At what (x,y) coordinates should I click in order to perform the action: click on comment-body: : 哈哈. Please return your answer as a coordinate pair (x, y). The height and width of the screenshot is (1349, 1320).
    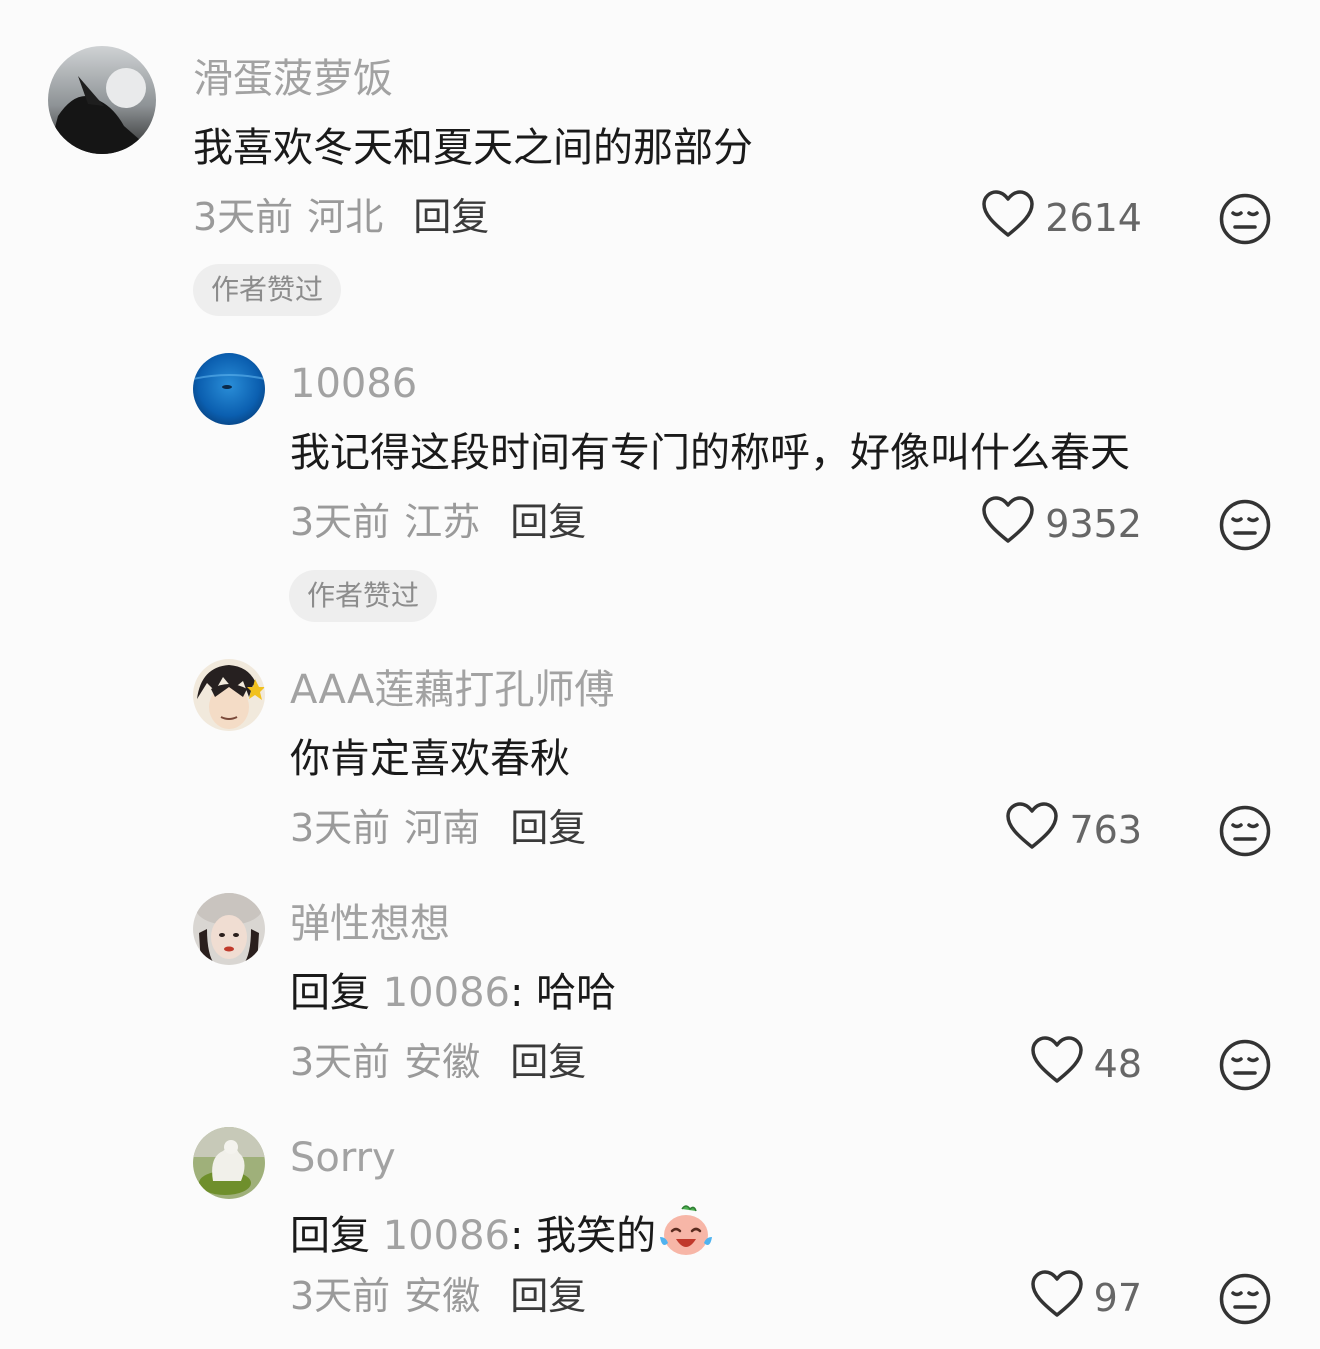
    Looking at the image, I should click on (563, 993).